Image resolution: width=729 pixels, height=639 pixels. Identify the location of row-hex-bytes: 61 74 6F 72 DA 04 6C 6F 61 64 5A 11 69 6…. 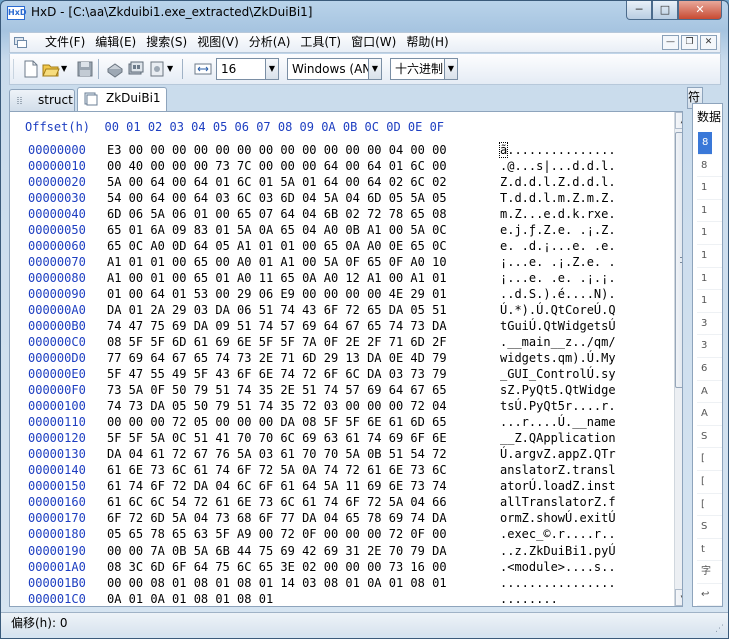
(277, 486).